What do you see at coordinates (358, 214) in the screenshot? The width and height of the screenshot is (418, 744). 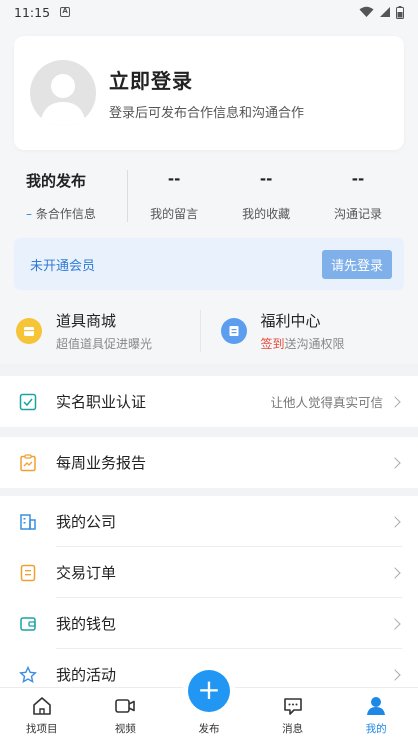 I see `stat-label: 沟通记录` at bounding box center [358, 214].